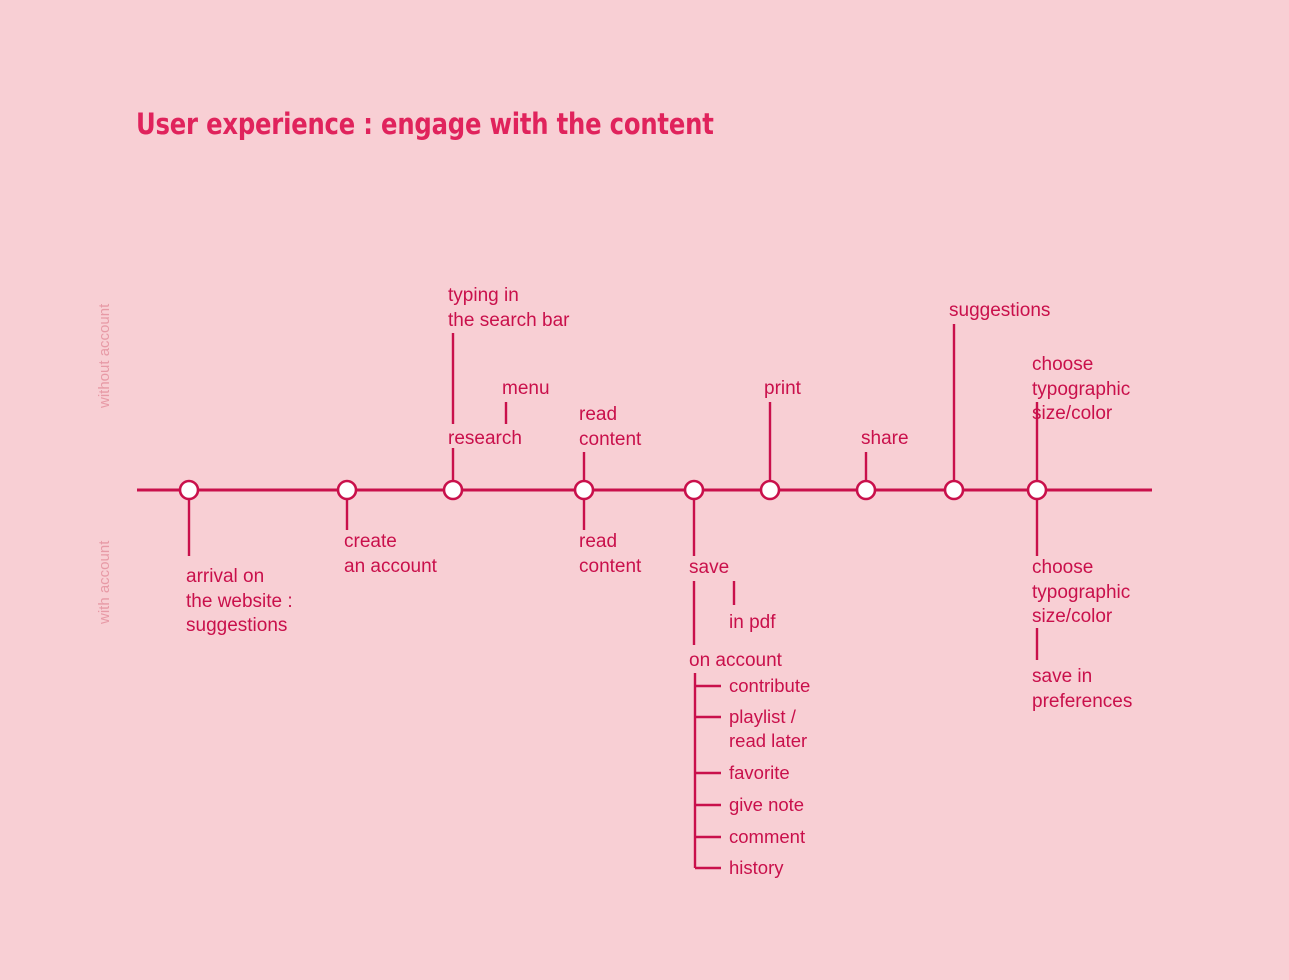 Image resolution: width=1289 pixels, height=980 pixels. I want to click on label-tree-item-3: give note, so click(767, 804).